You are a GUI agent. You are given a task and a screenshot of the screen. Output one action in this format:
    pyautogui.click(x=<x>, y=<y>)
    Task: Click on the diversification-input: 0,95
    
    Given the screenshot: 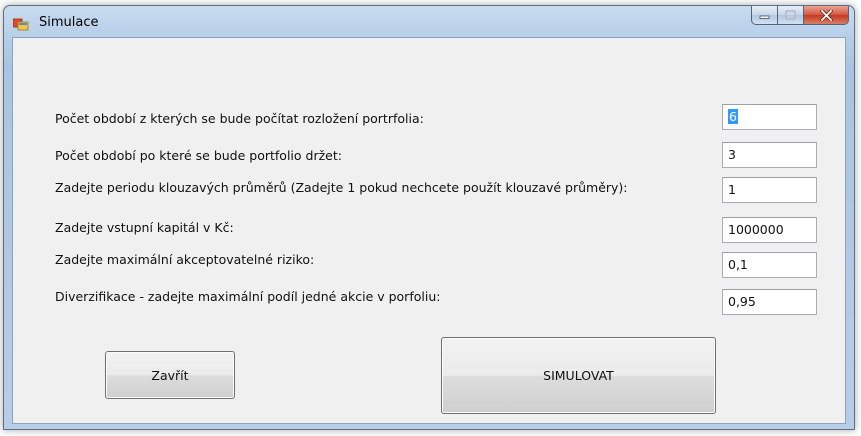 What is the action you would take?
    pyautogui.click(x=769, y=302)
    